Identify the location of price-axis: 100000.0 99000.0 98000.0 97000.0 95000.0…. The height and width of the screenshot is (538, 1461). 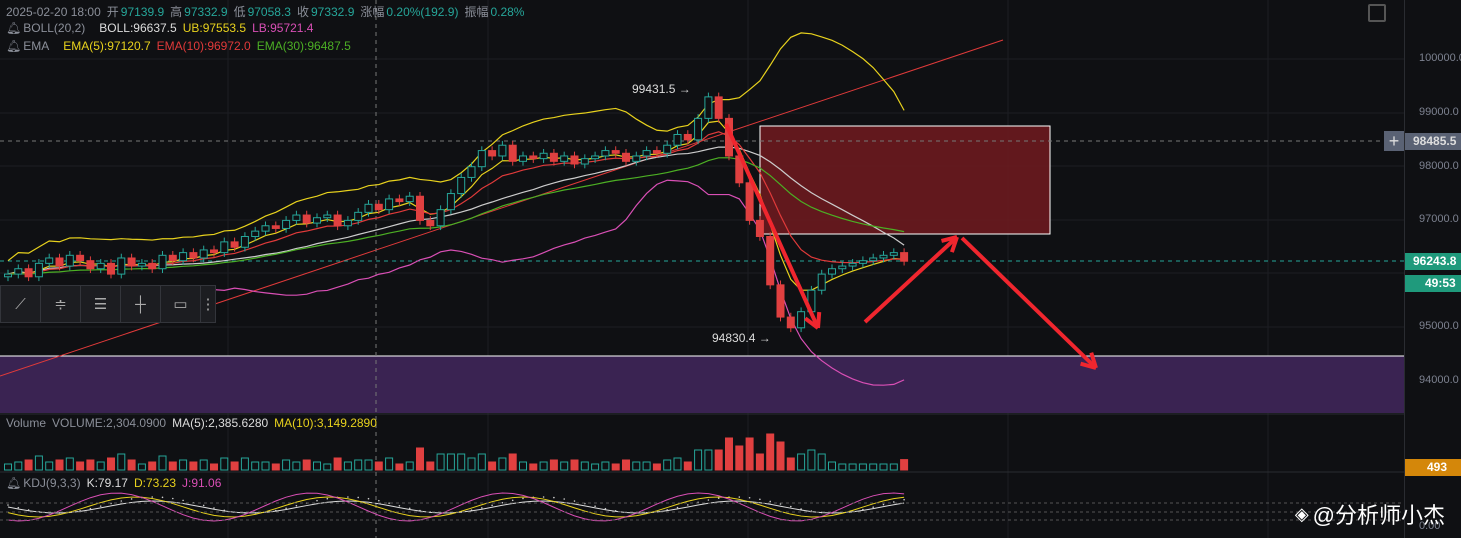
(1432, 269).